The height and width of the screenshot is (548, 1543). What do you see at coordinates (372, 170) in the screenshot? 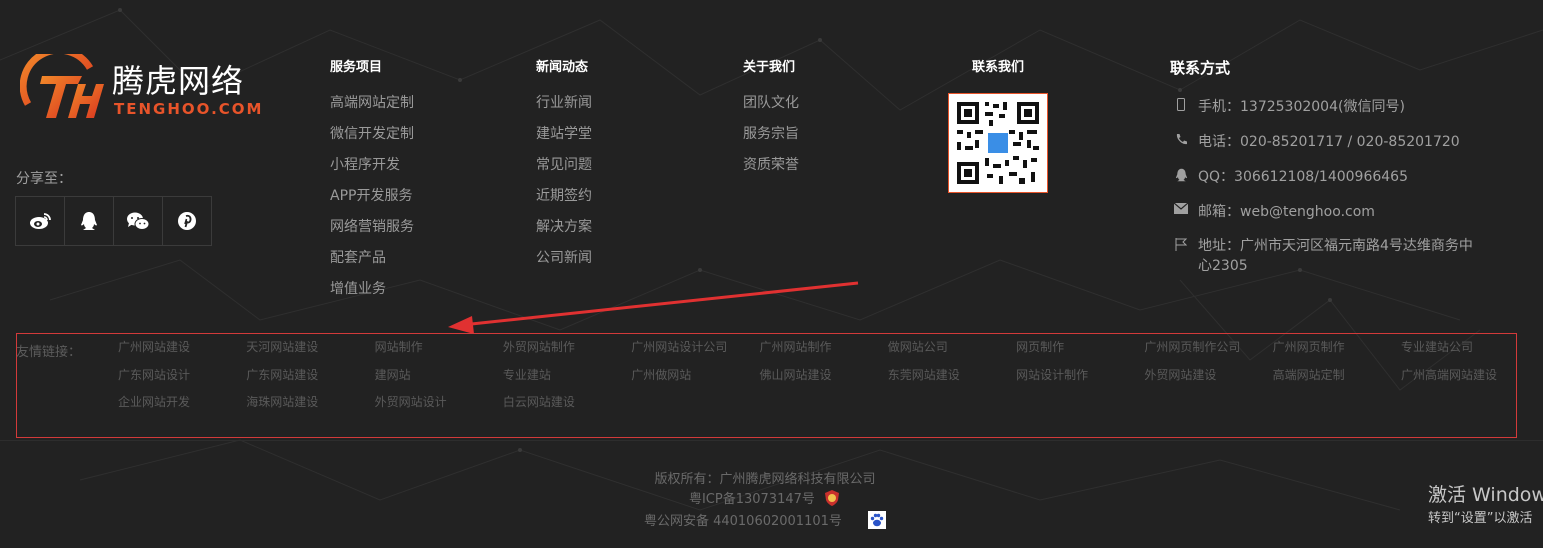
I see `nav-link: 小程序开发` at bounding box center [372, 170].